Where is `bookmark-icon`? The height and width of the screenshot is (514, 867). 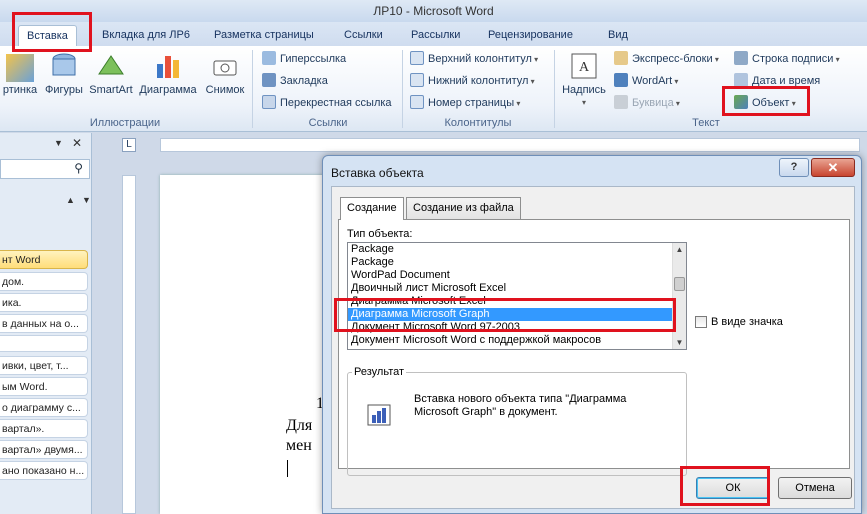 bookmark-icon is located at coordinates (269, 80).